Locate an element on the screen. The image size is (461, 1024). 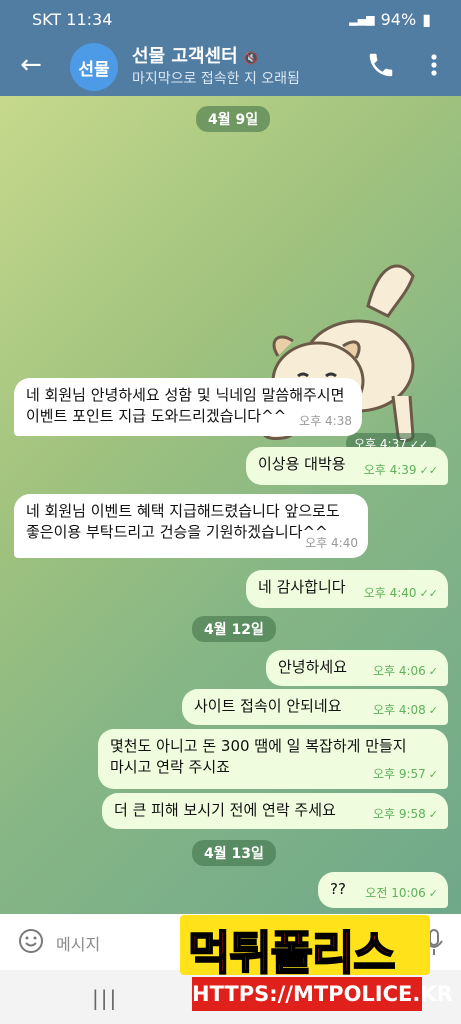
message-meta: 오후 4:06 ✓ is located at coordinates (405, 671).